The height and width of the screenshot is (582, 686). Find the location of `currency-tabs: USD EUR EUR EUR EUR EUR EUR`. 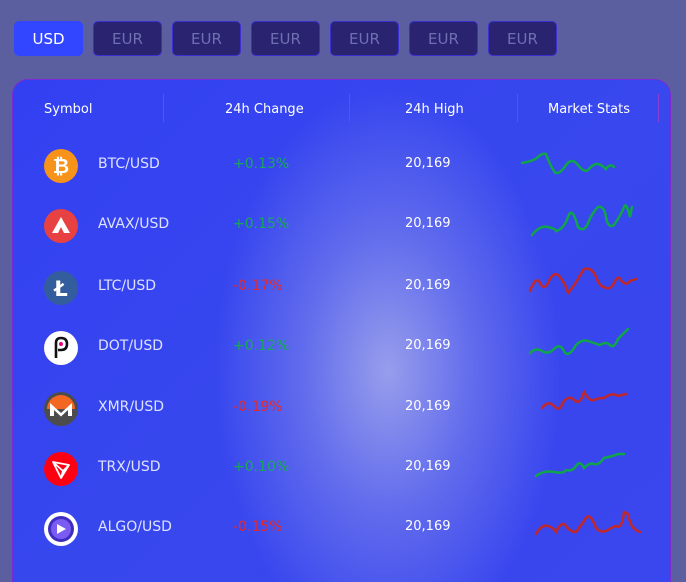

currency-tabs: USD EUR EUR EUR EUR EUR EUR is located at coordinates (285, 38).